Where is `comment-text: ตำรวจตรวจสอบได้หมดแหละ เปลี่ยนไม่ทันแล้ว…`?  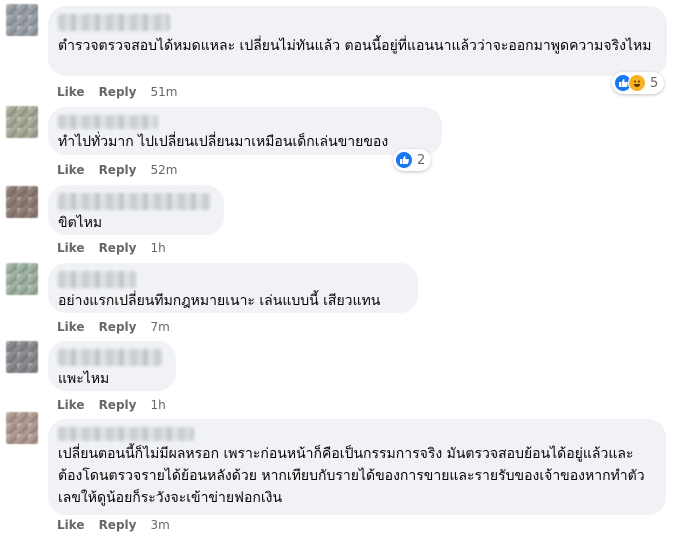 comment-text: ตำรวจตรวจสอบได้หมดแหละ เปลี่ยนไม่ทันแล้ว… is located at coordinates (355, 46).